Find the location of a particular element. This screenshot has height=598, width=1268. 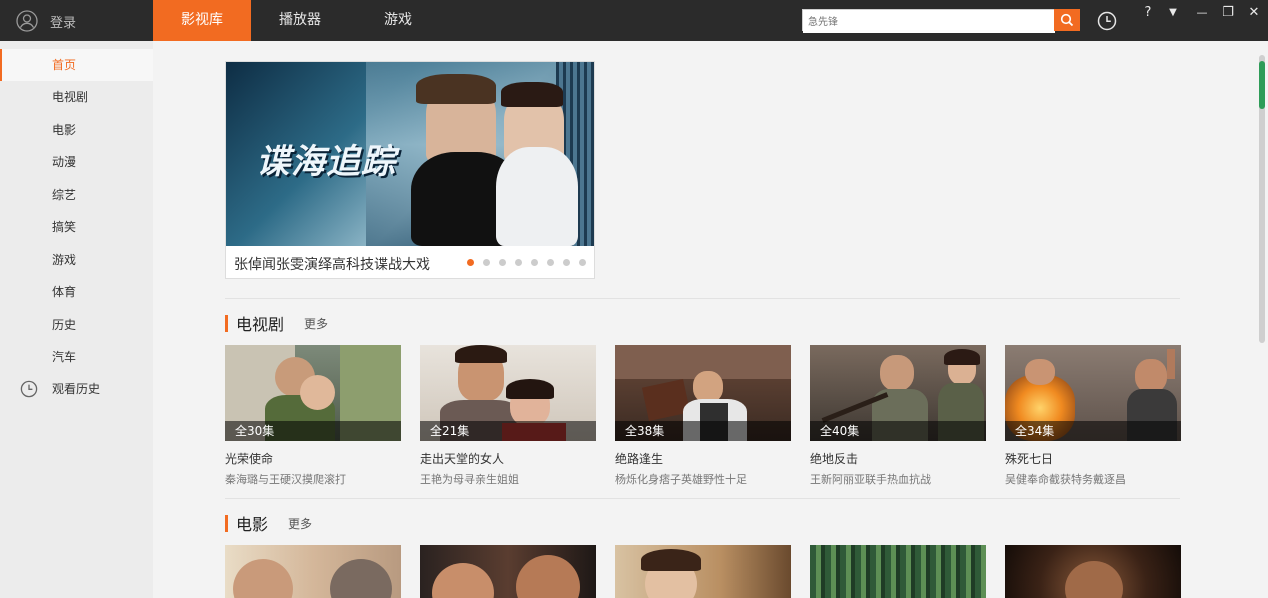

sidebar-item-tv: 电视剧 is located at coordinates (76, 97).